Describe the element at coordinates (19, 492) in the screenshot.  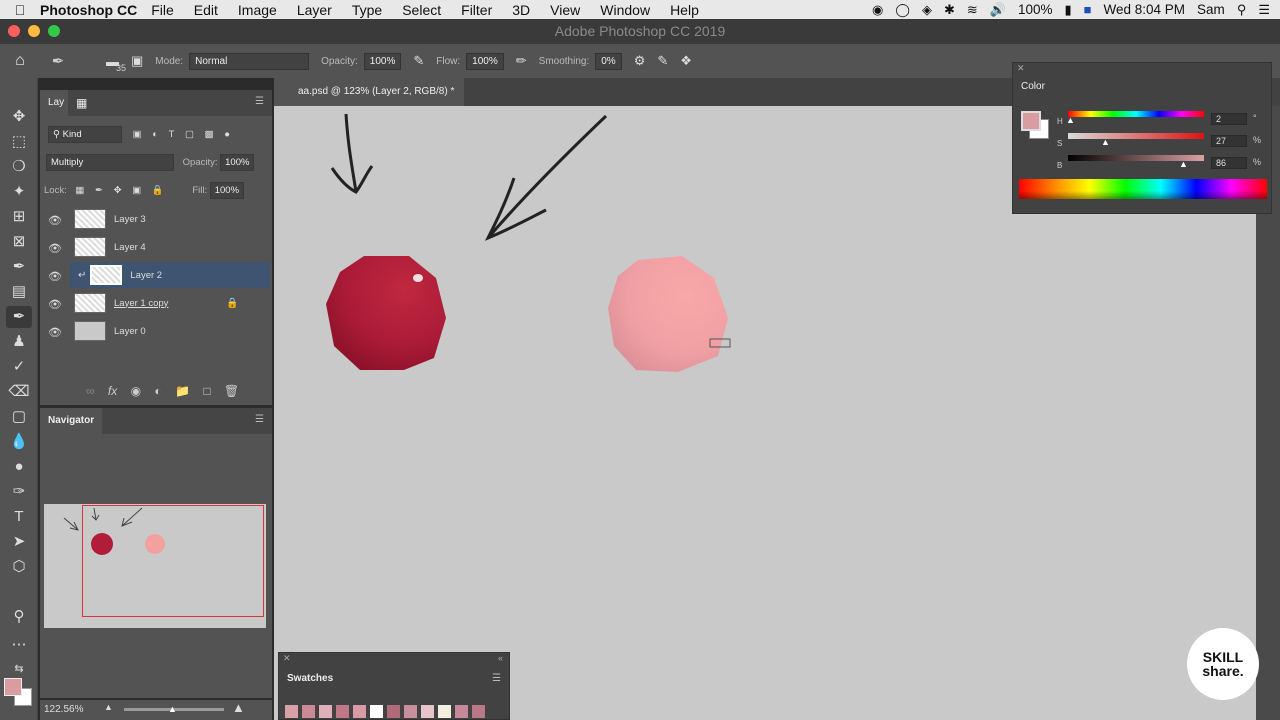
I see `pen-tool-icon: ✑` at that location.